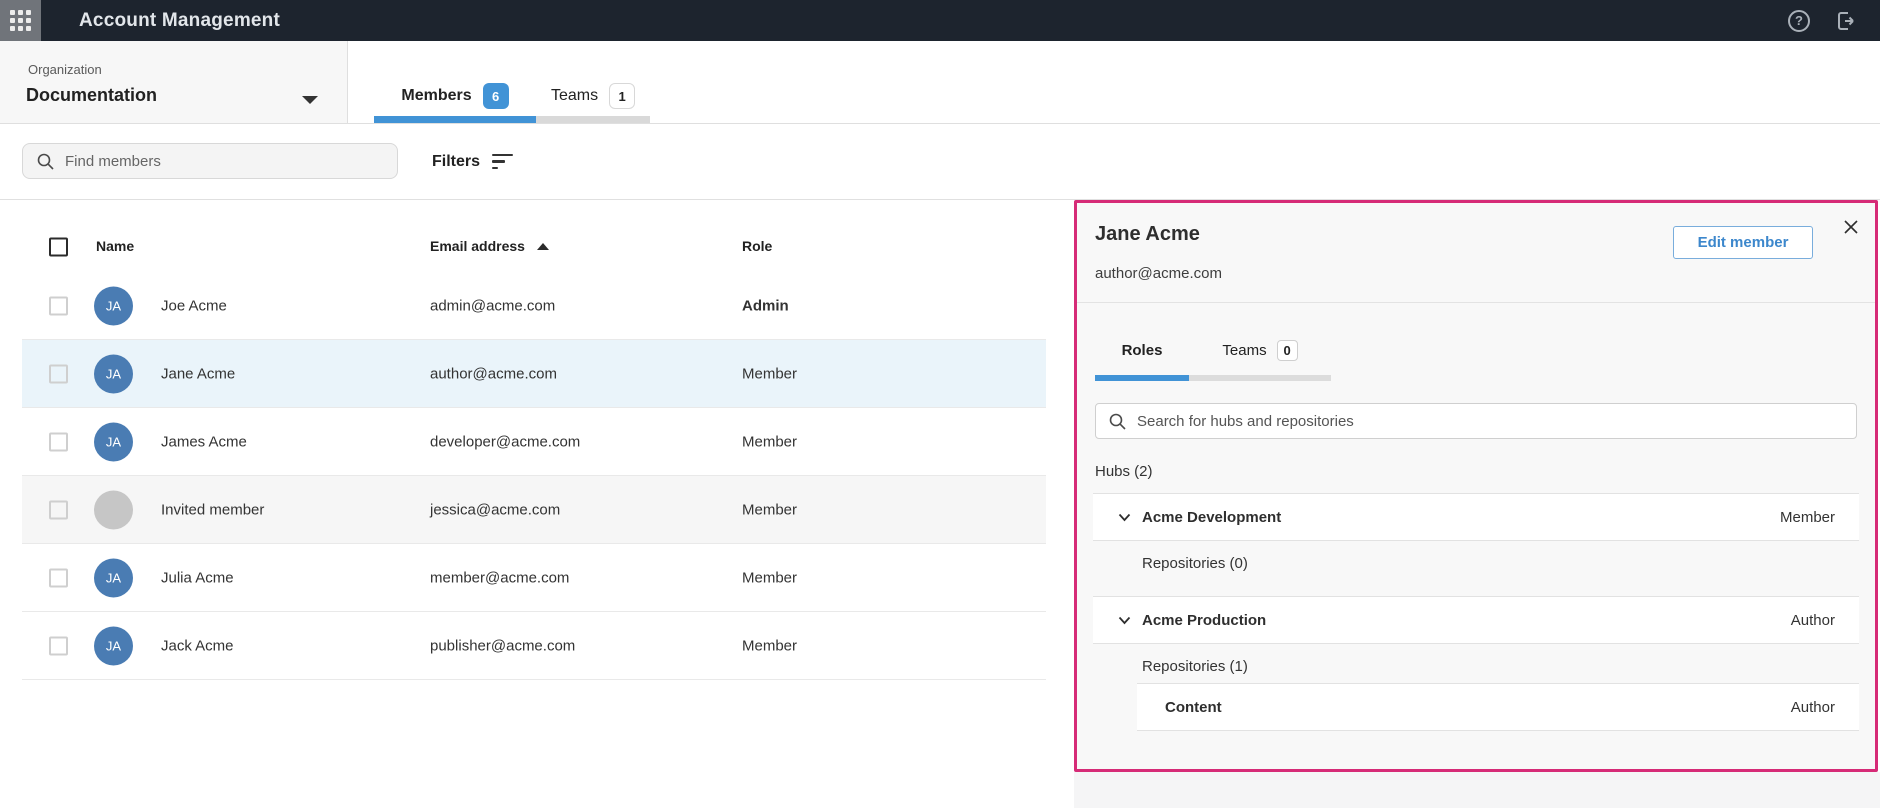 Image resolution: width=1880 pixels, height=808 pixels. What do you see at coordinates (1476, 302) in the screenshot?
I see `panel-header-divider` at bounding box center [1476, 302].